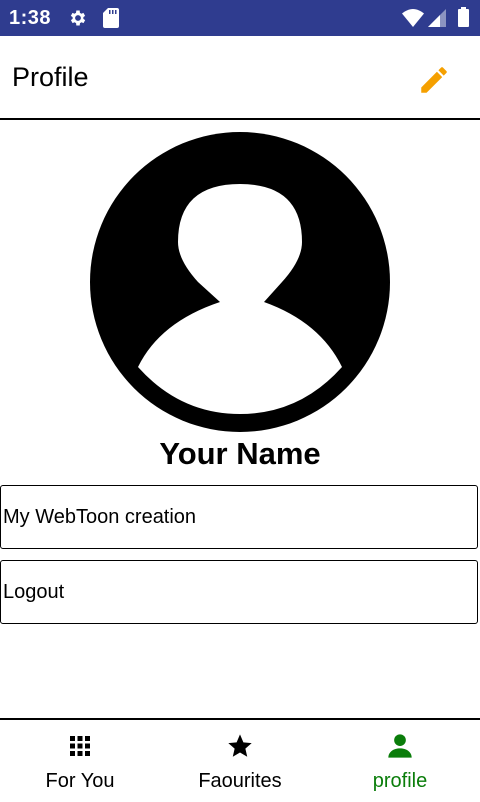  I want to click on nav-label-for-you: For You, so click(80, 781).